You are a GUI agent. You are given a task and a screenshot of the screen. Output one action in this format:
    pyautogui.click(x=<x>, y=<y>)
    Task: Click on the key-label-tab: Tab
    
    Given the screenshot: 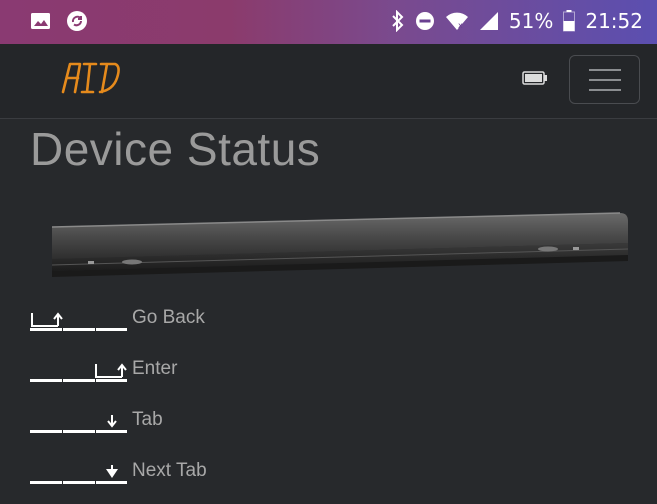 What is the action you would take?
    pyautogui.click(x=147, y=419)
    